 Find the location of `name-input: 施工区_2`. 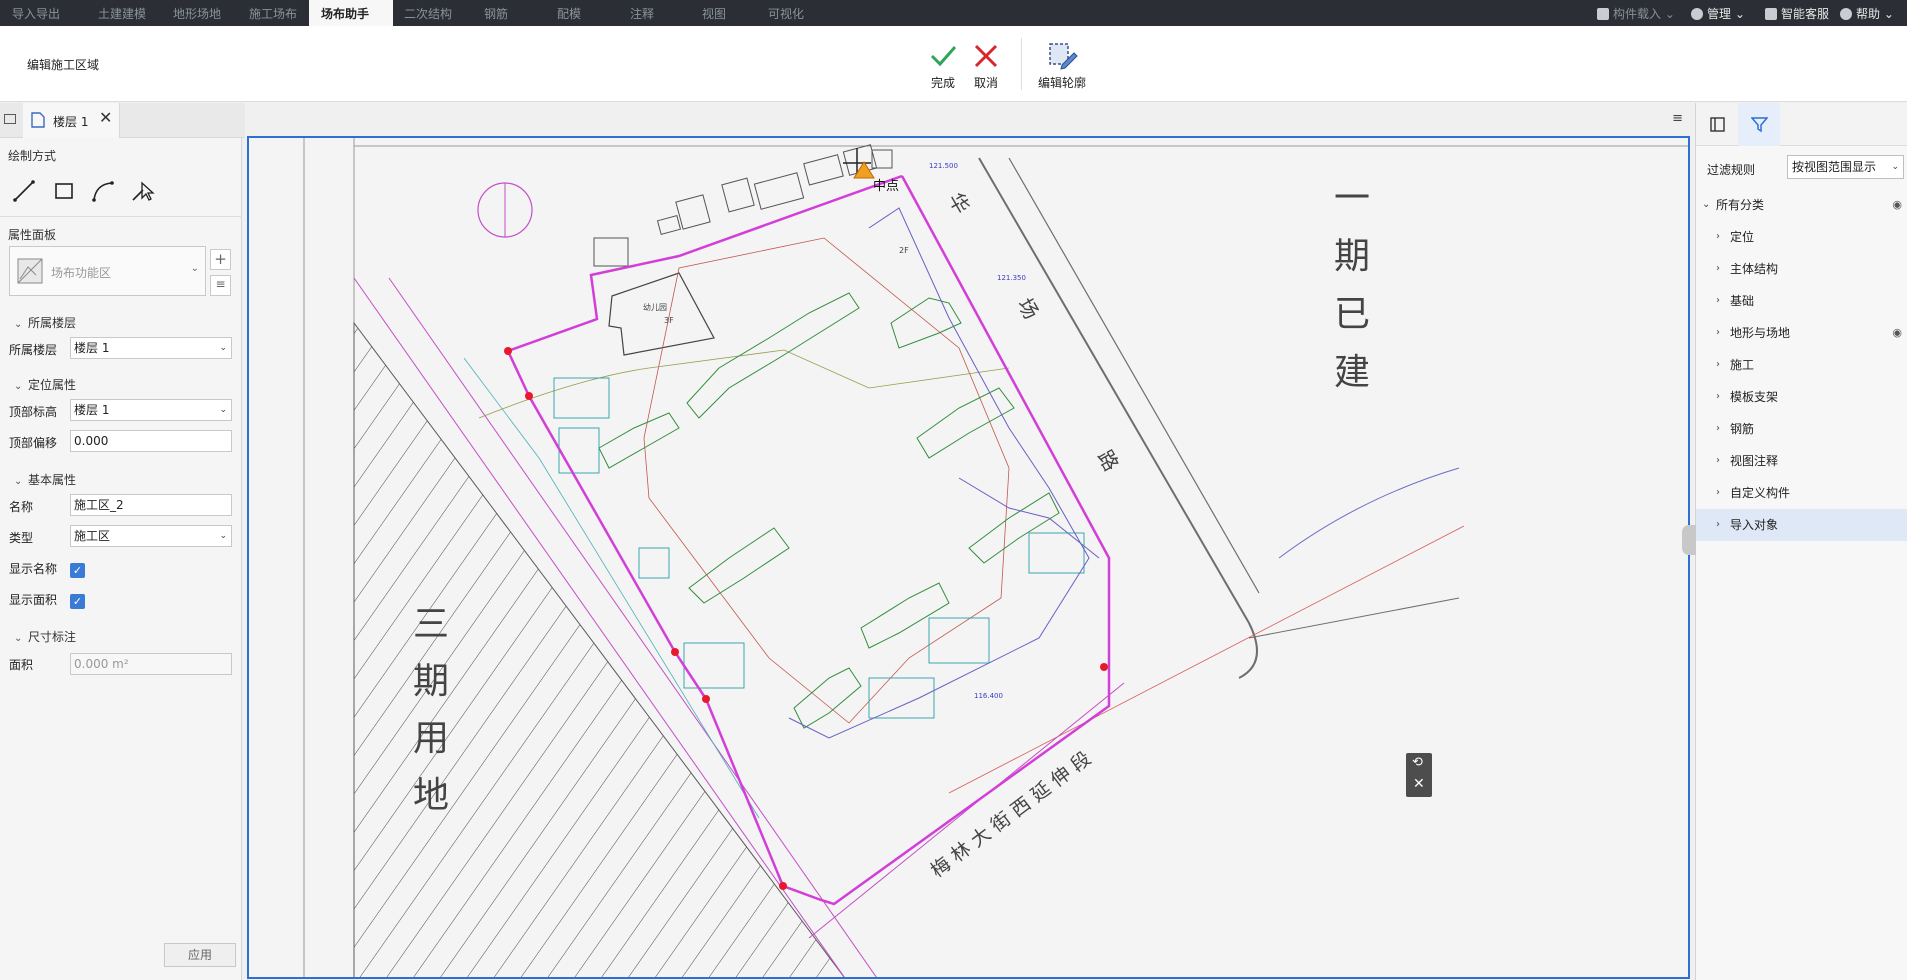

name-input: 施工区_2 is located at coordinates (151, 505).